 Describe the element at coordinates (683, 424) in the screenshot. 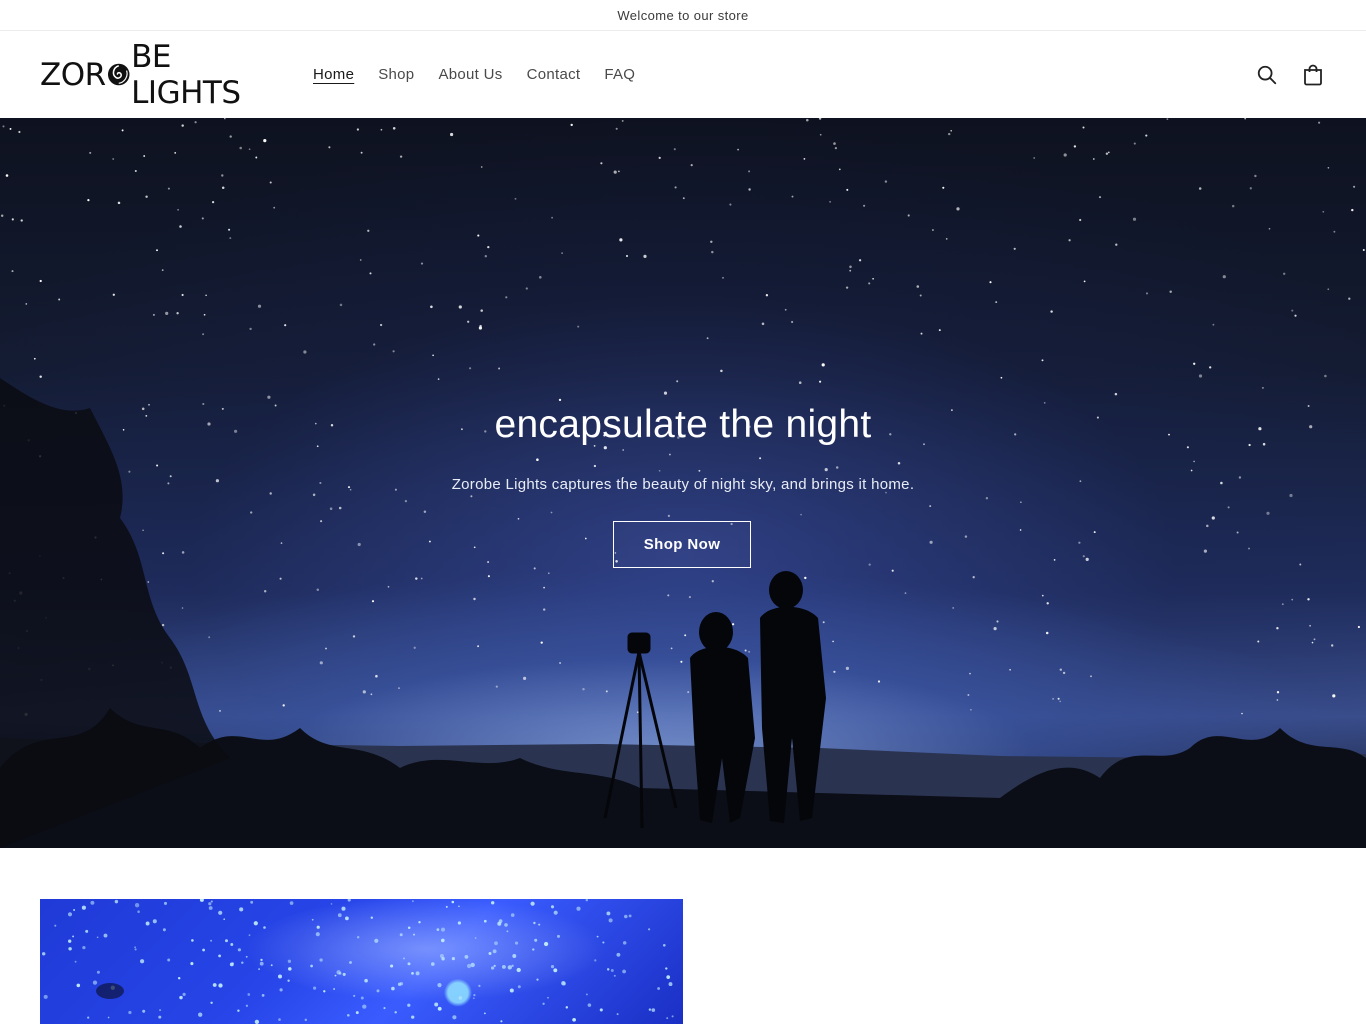

I see `hero-title: encapsulate the night` at that location.